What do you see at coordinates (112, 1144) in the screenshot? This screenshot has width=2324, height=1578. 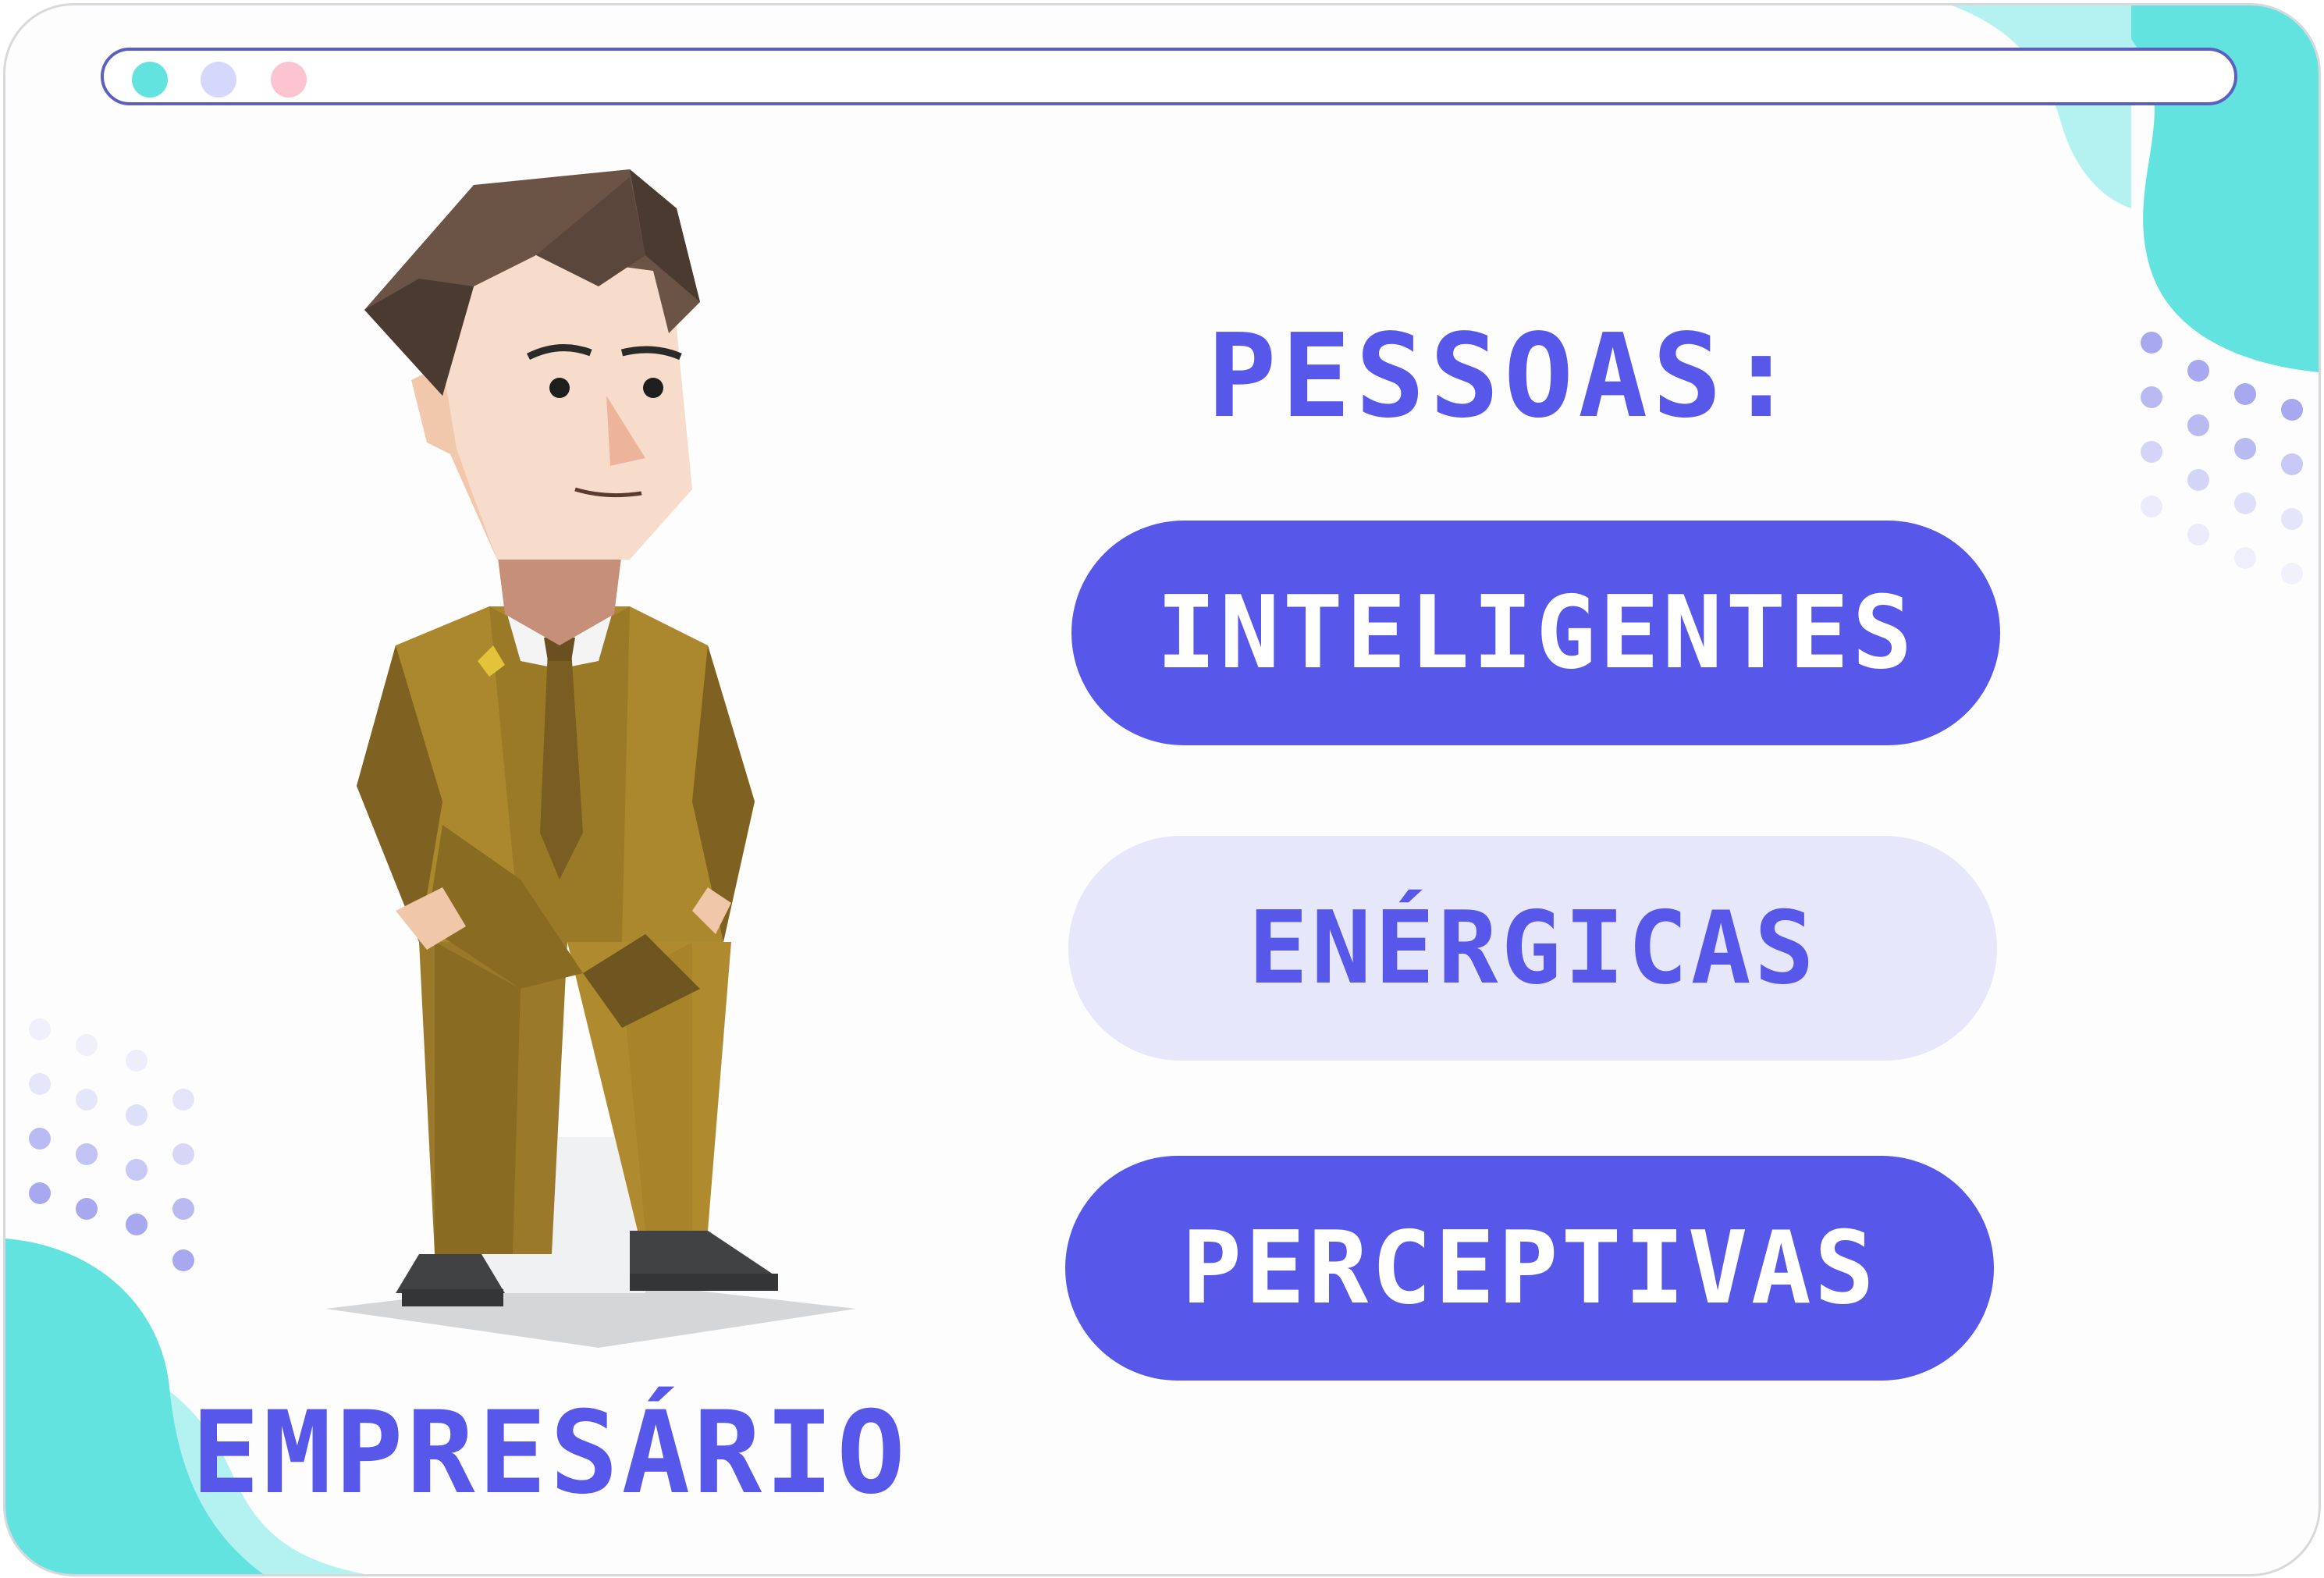 I see `dot-pattern-left` at bounding box center [112, 1144].